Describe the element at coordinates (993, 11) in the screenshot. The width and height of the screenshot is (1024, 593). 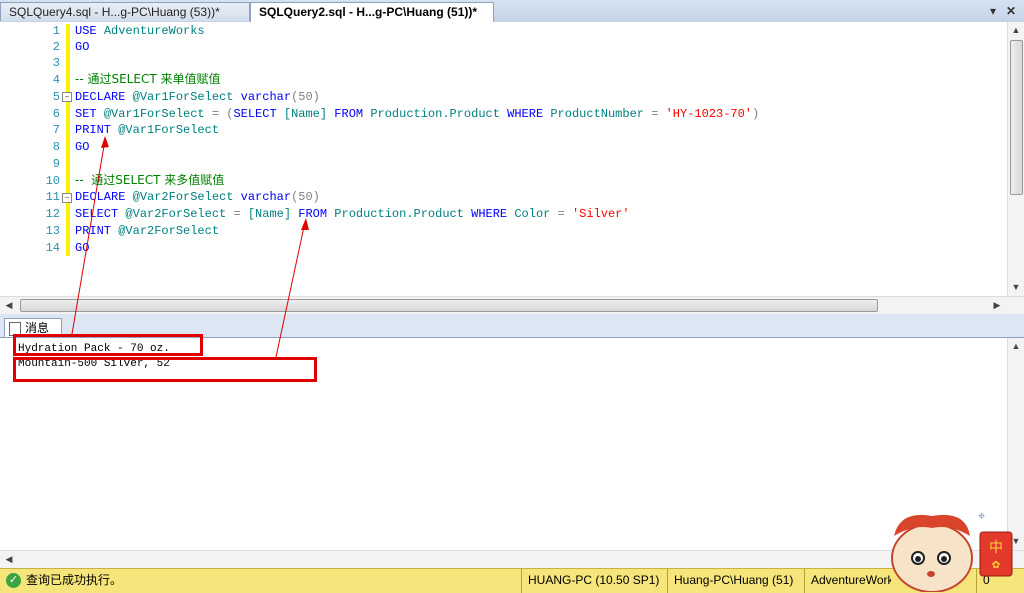
I see `dropdown-icon: ▾` at that location.